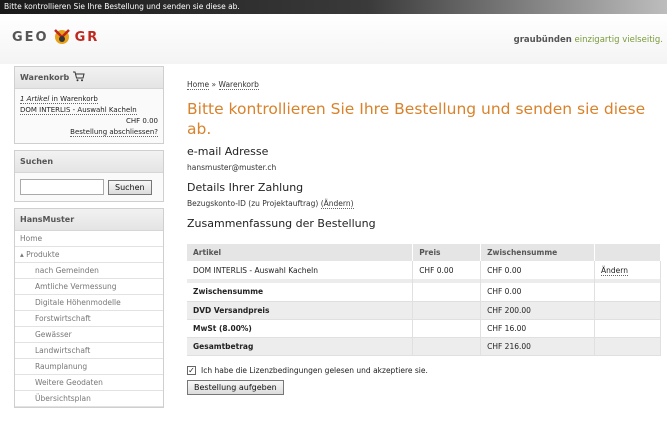 Image resolution: width=667 pixels, height=439 pixels. I want to click on nav-item-home: Home, so click(89, 239).